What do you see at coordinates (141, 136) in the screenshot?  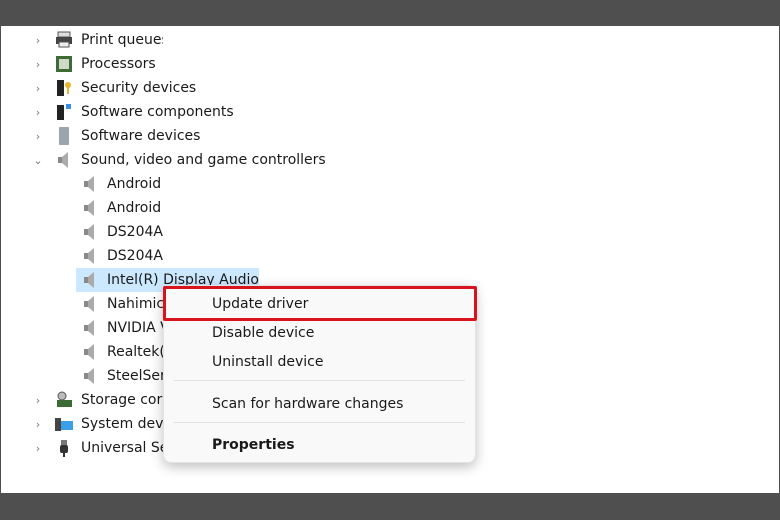 I see `item-label: Software devices` at bounding box center [141, 136].